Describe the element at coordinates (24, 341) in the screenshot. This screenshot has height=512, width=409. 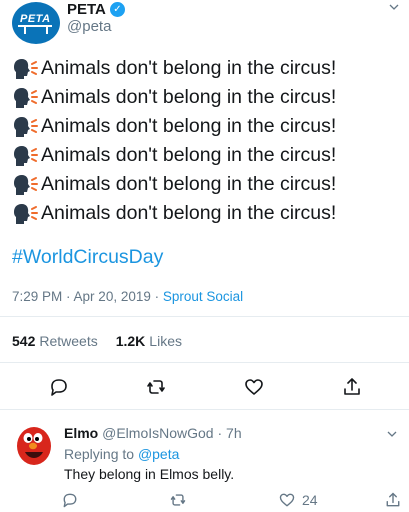
I see `retweets-count: 542` at that location.